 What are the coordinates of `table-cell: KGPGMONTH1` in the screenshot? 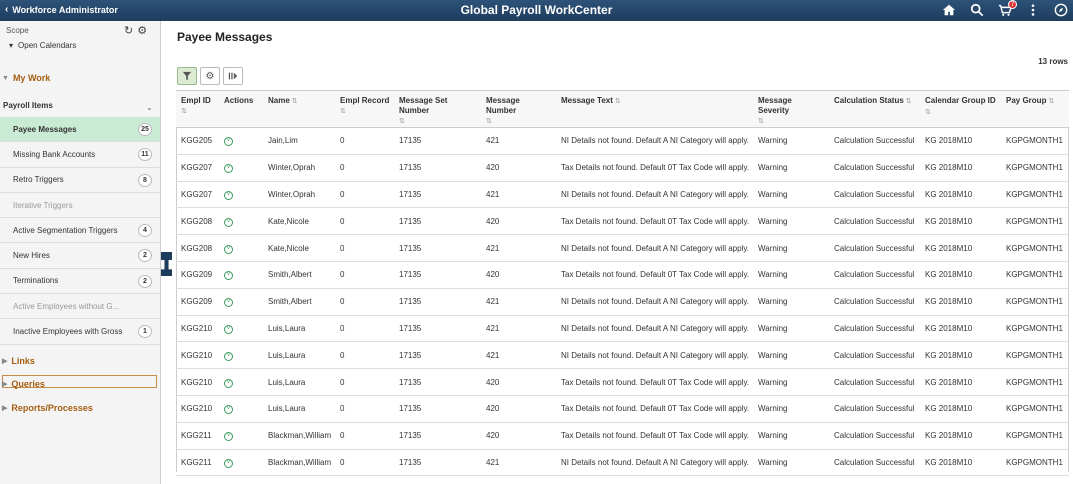 It's located at (1035, 168).